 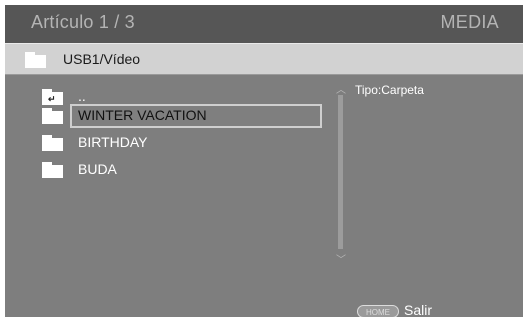 What do you see at coordinates (97, 169) in the screenshot?
I see `list-item-label: BUDA` at bounding box center [97, 169].